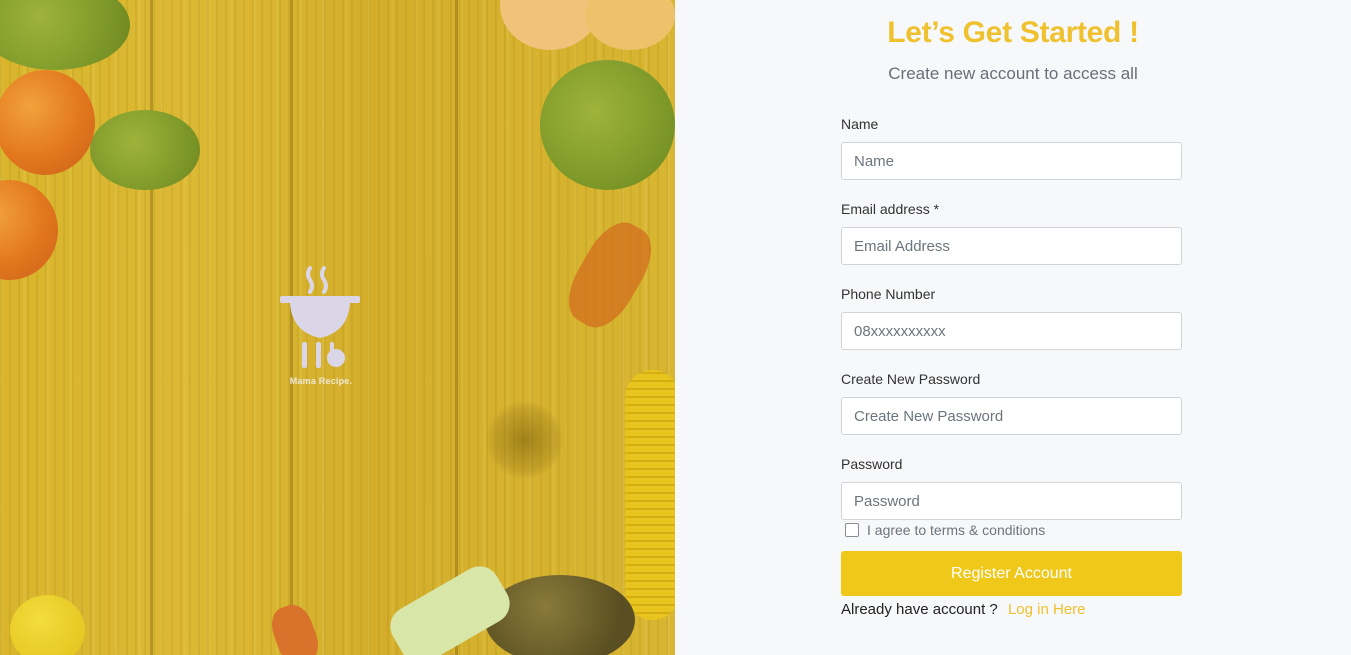 Image resolution: width=1351 pixels, height=655 pixels. What do you see at coordinates (320, 317) in the screenshot?
I see `grill-icon` at bounding box center [320, 317].